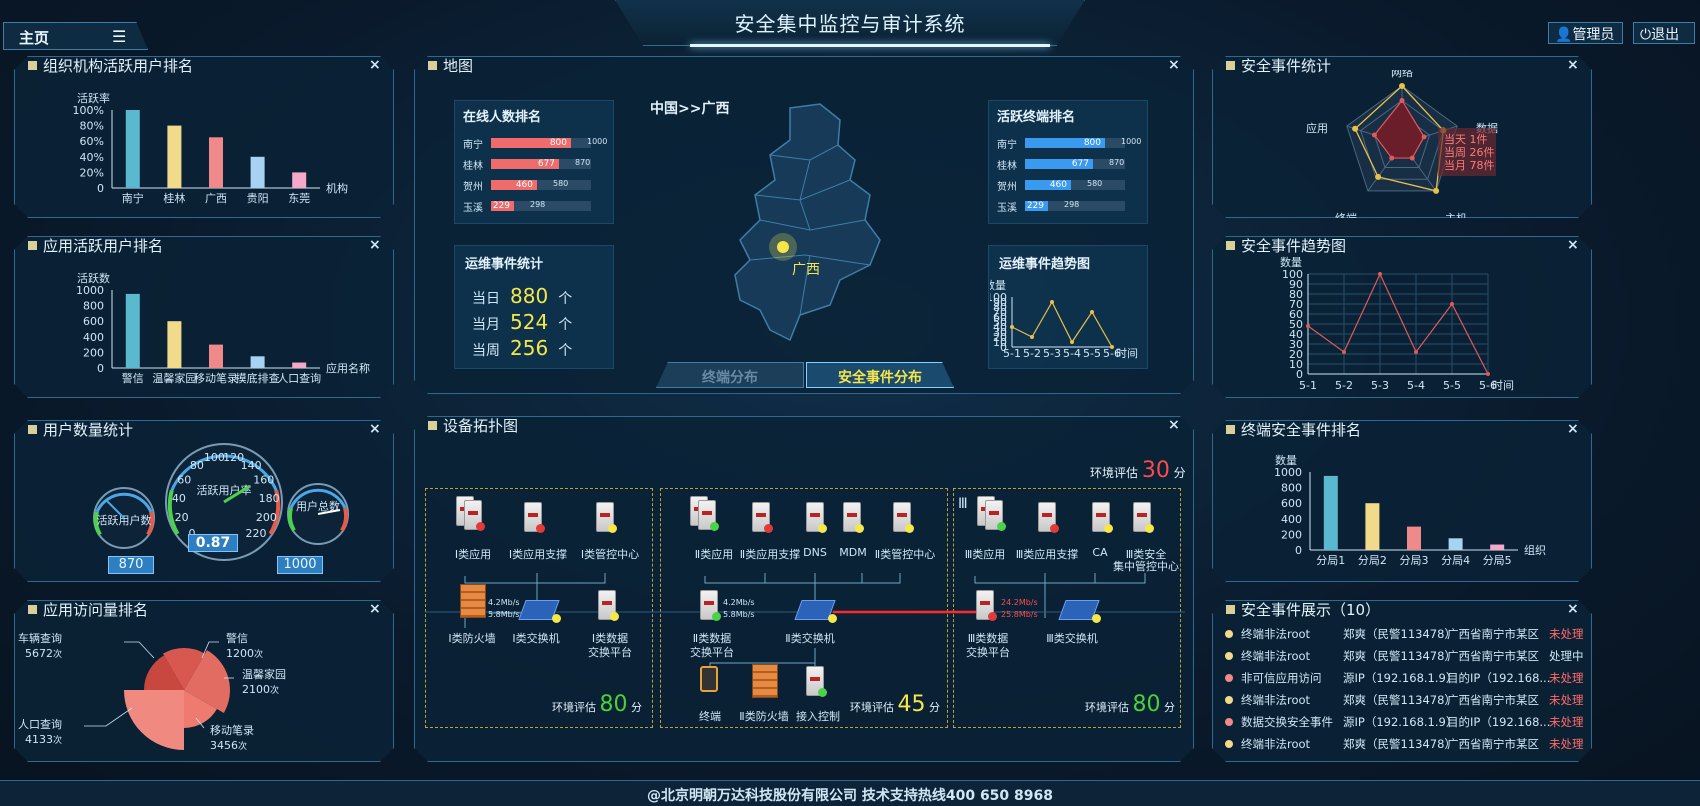 Image resolution: width=1700 pixels, height=806 pixels. I want to click on online-rank-bar: 800, so click(531, 143).